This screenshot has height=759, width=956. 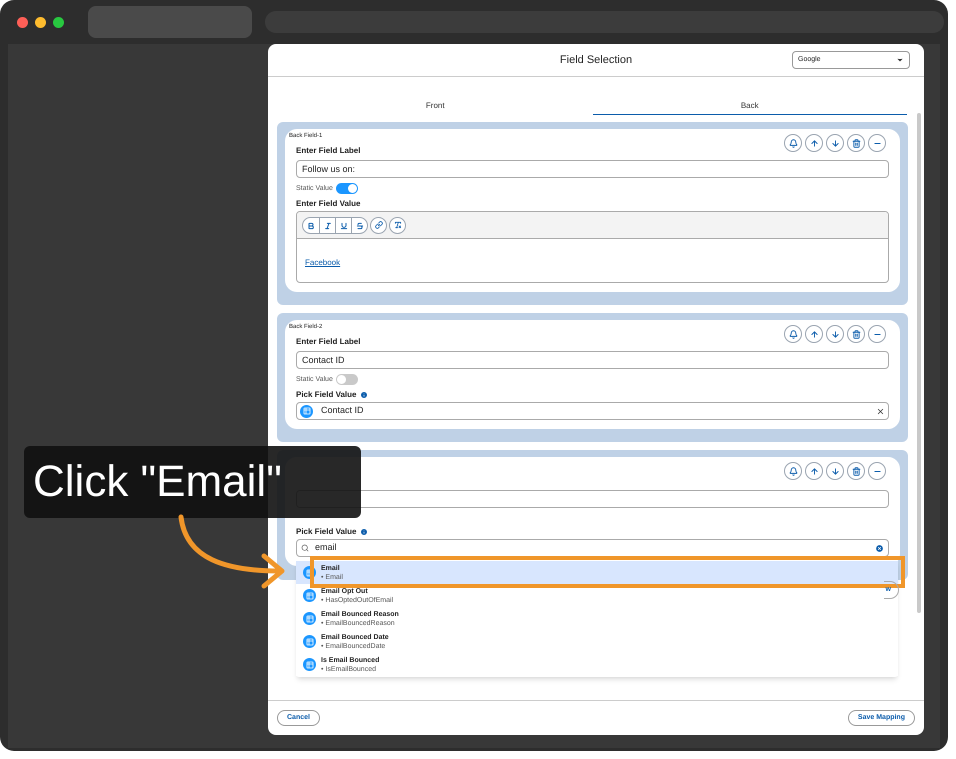 I want to click on close-window-icon, so click(x=22, y=22).